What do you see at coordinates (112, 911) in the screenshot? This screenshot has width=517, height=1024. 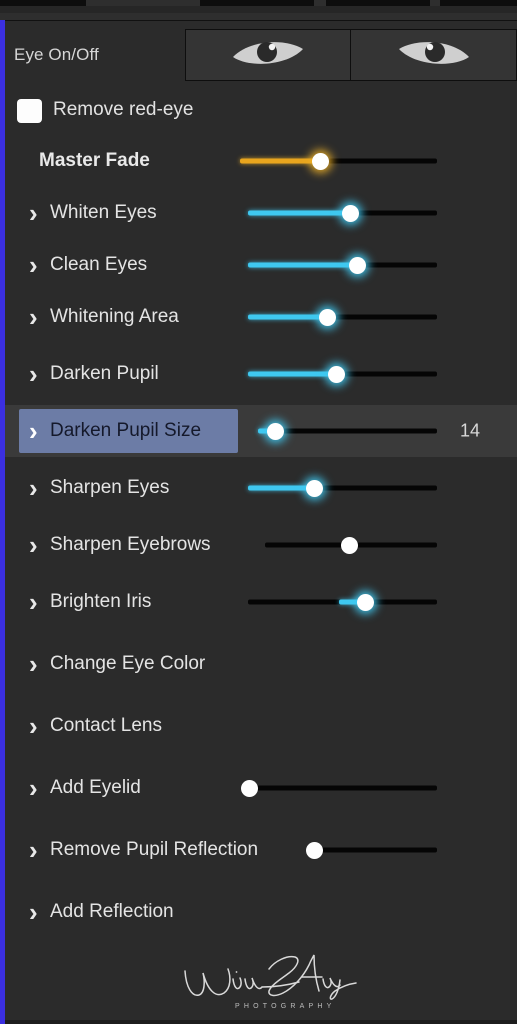 I see `control-label: Add Reflection` at bounding box center [112, 911].